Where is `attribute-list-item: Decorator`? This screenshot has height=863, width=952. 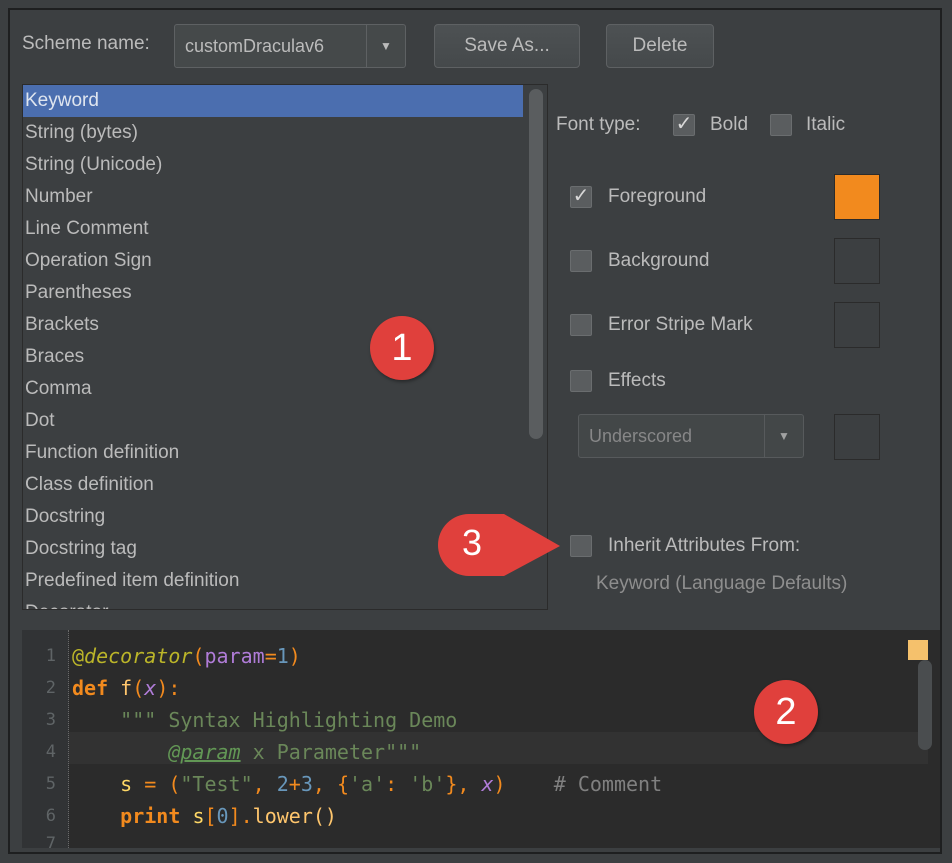
attribute-list-item: Decorator is located at coordinates (273, 603).